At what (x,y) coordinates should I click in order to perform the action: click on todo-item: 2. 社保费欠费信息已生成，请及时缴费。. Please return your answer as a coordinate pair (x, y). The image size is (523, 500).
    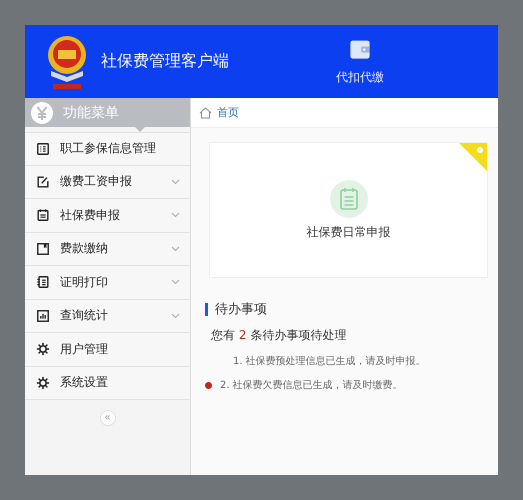
    Looking at the image, I should click on (311, 385).